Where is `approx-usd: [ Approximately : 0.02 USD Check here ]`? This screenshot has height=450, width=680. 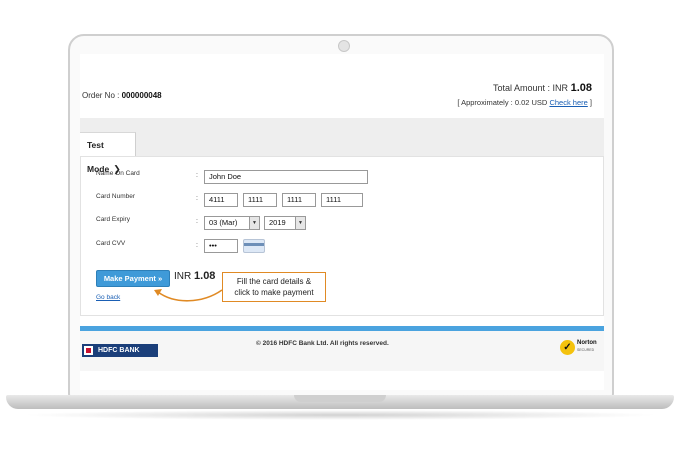 approx-usd: [ Approximately : 0.02 USD Check here ] is located at coordinates (524, 102).